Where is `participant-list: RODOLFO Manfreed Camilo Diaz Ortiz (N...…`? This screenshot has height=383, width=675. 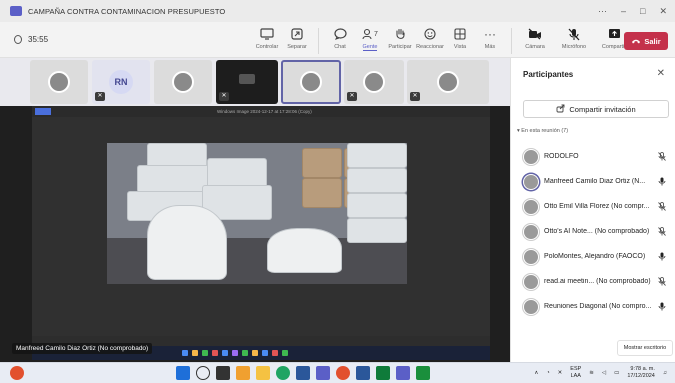 participant-list: RODOLFO Manfreed Camilo Diaz Ortiz (N...… is located at coordinates (593, 231).